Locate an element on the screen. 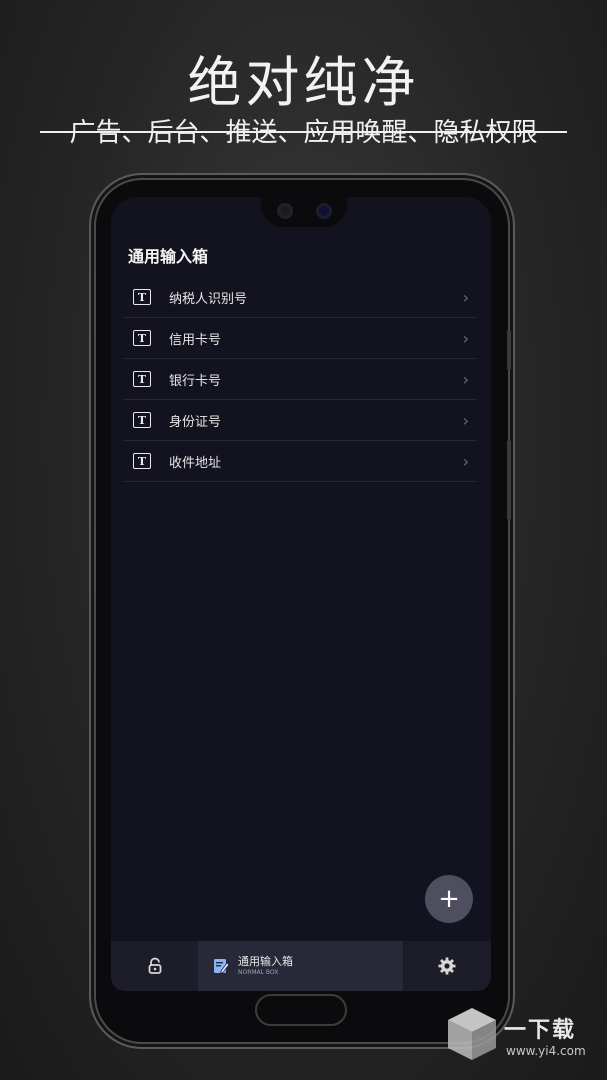 The image size is (607, 1080). list-item-label: 身份证号 is located at coordinates (195, 422).